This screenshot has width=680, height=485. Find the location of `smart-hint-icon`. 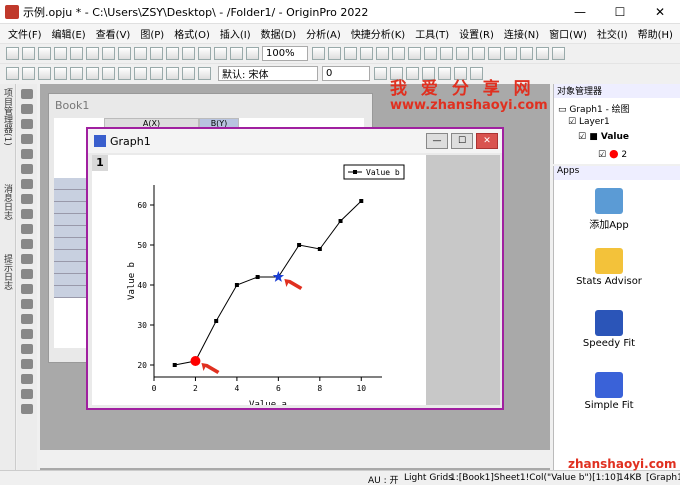

smart-hint-icon is located at coordinates (430, 53).